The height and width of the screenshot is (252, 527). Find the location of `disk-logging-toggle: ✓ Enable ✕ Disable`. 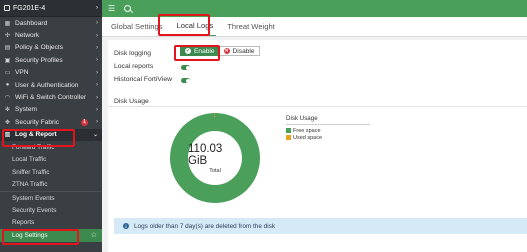

disk-logging-toggle: ✓ Enable ✕ Disable is located at coordinates (220, 51).